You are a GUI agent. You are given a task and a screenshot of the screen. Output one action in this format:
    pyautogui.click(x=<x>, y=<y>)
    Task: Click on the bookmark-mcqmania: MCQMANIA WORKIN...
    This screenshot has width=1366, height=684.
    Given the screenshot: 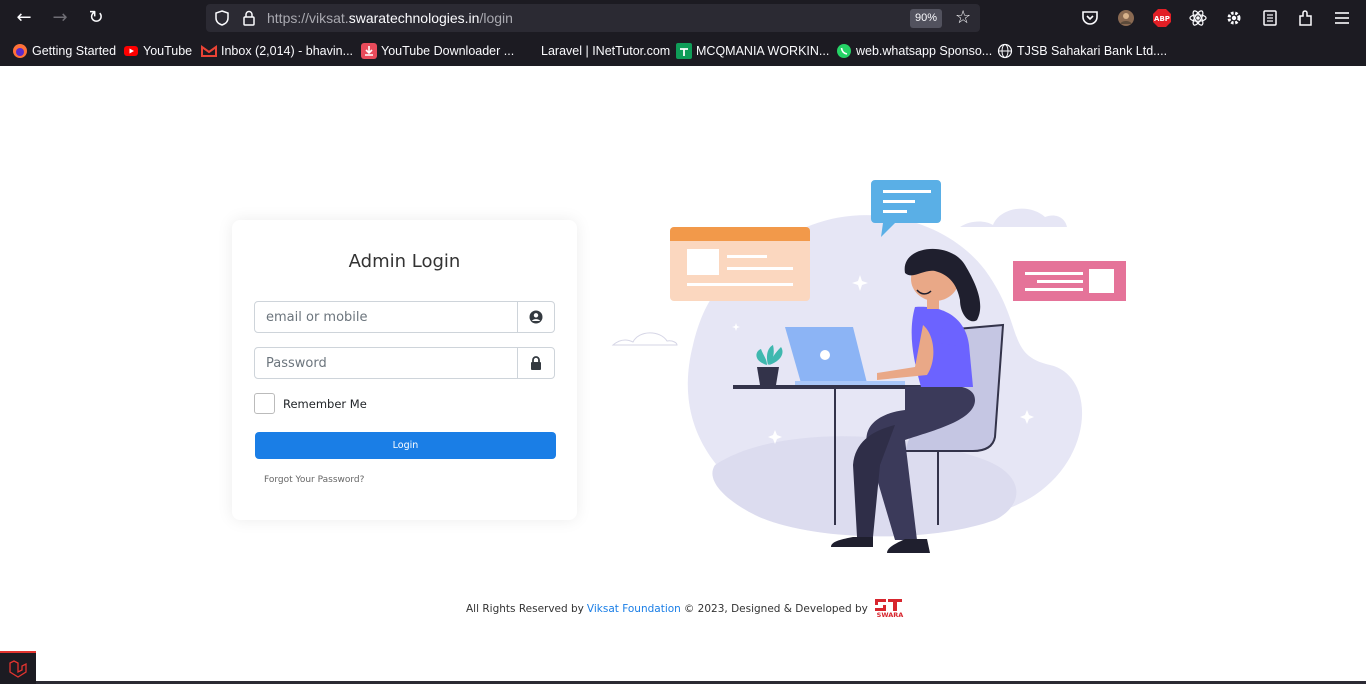 What is the action you would take?
    pyautogui.click(x=752, y=51)
    